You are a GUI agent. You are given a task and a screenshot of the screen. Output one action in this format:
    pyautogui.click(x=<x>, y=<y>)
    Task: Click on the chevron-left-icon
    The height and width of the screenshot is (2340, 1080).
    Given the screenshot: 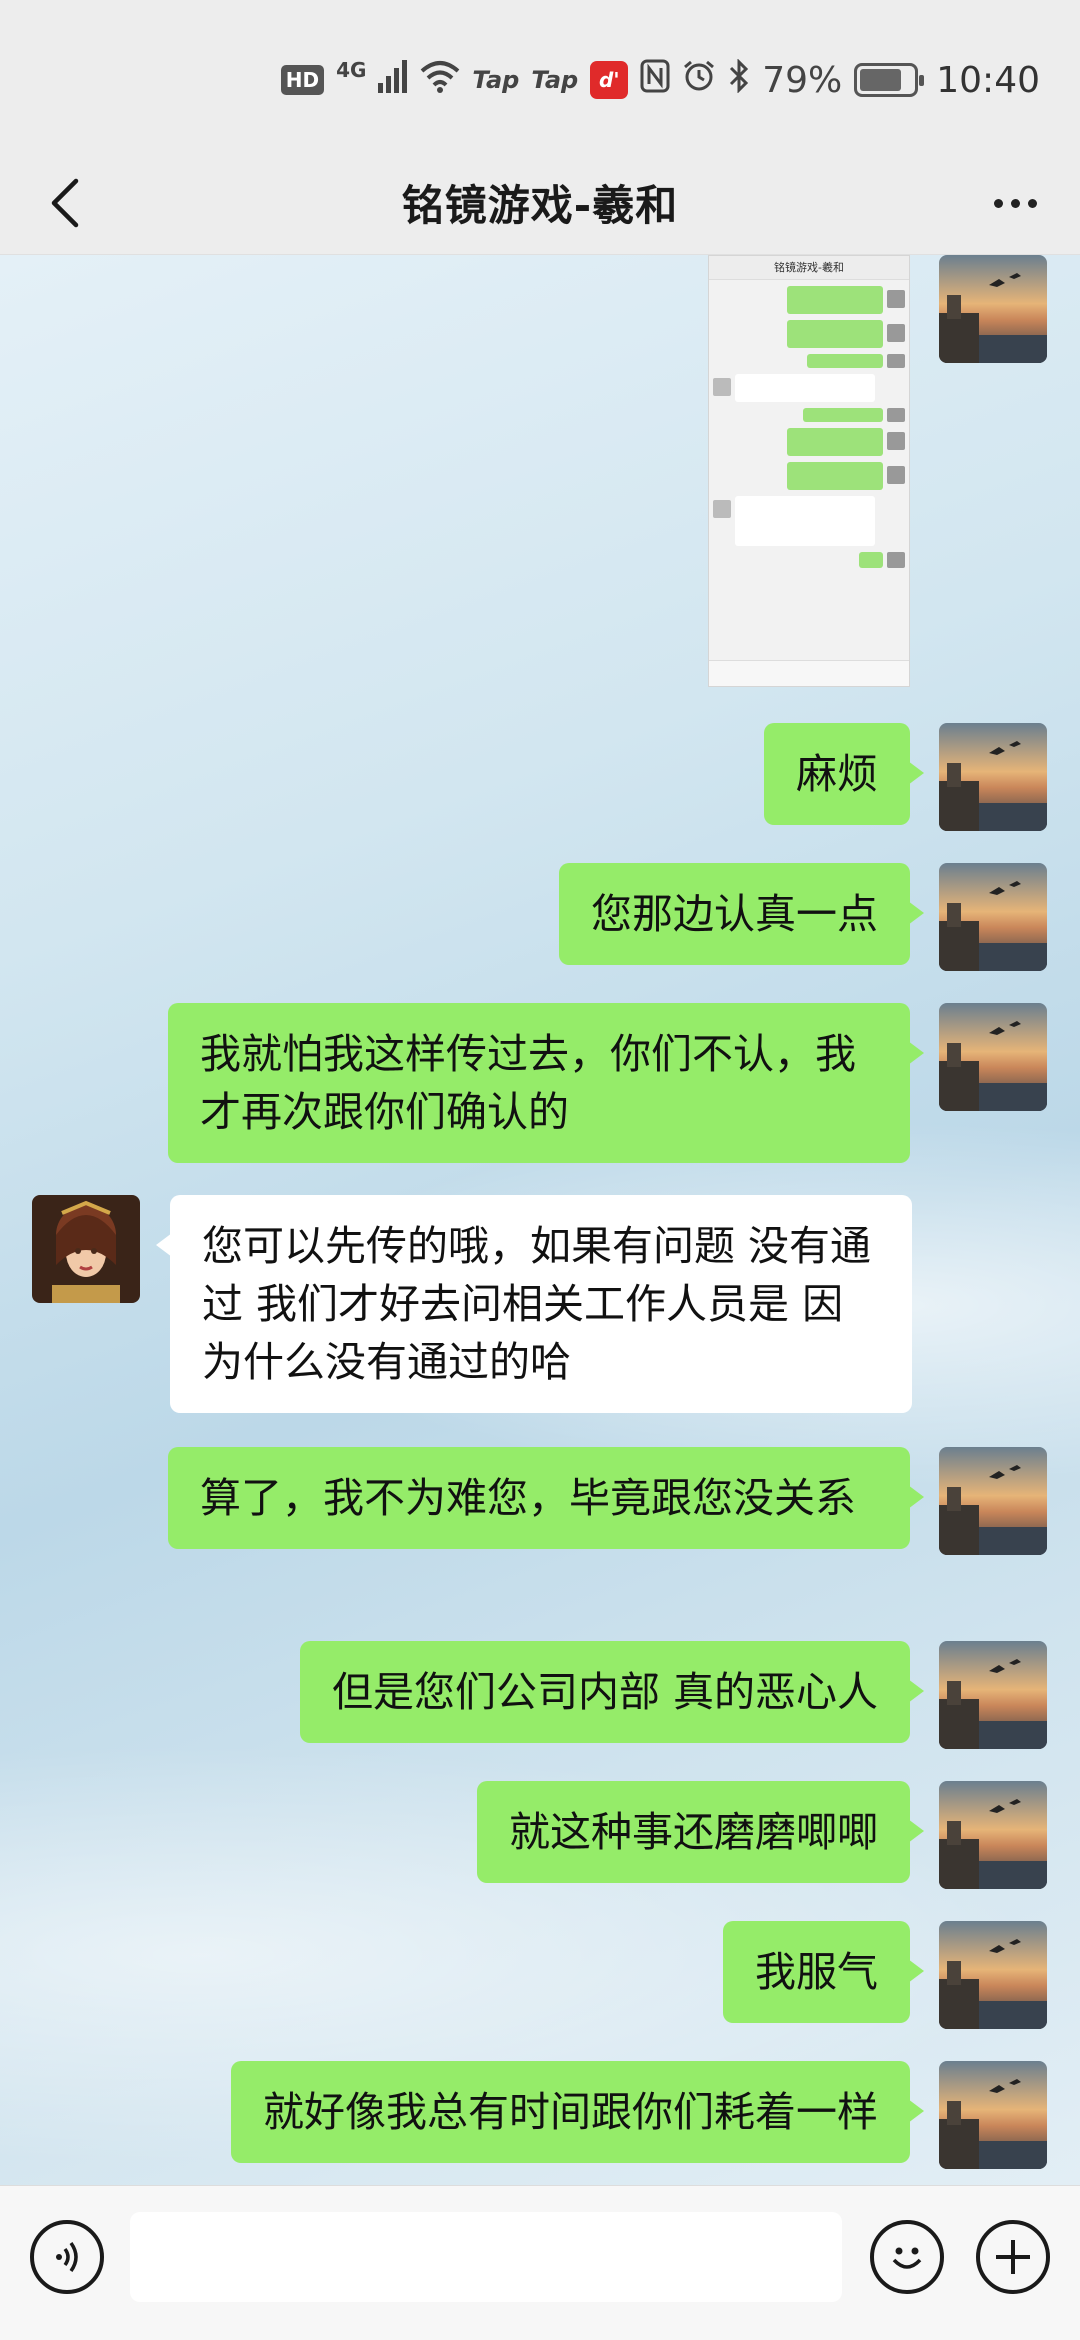 What is the action you would take?
    pyautogui.click(x=65, y=203)
    